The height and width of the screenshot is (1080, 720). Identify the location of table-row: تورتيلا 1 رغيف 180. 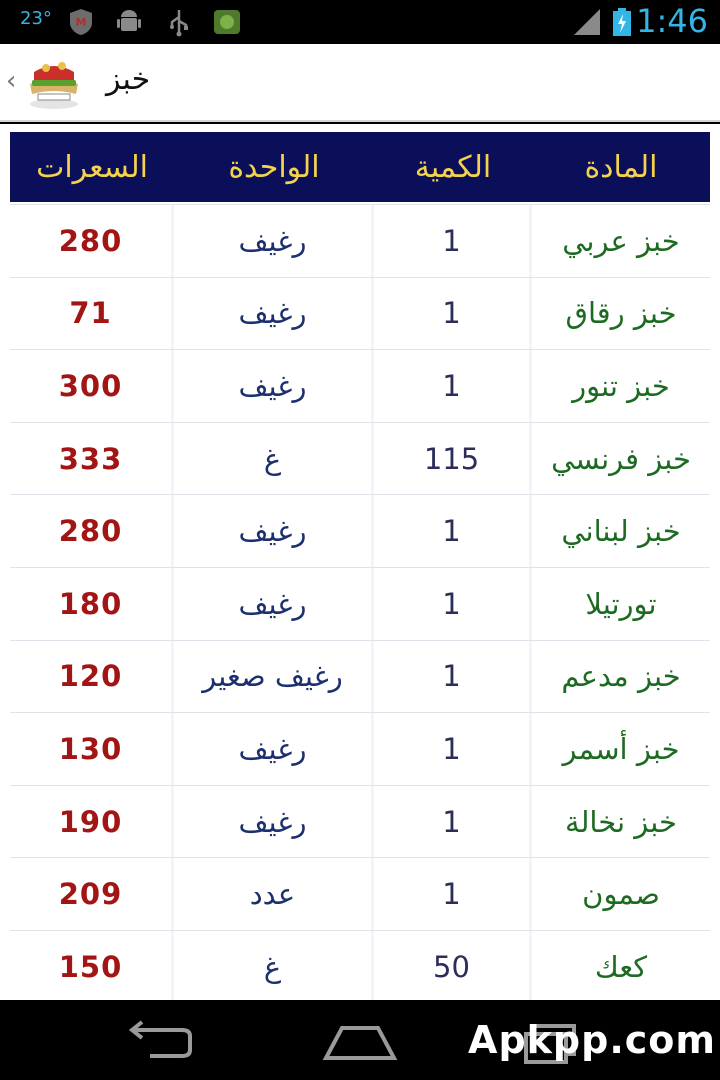
(360, 603).